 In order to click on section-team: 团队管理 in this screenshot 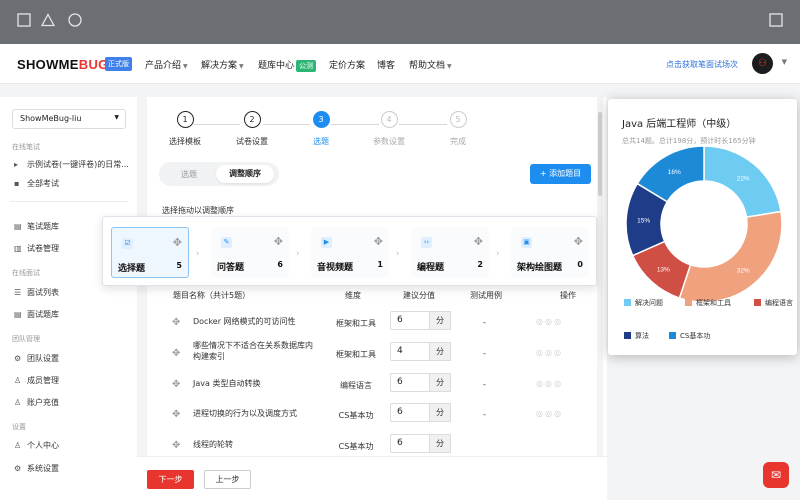, I will do `click(26, 339)`.